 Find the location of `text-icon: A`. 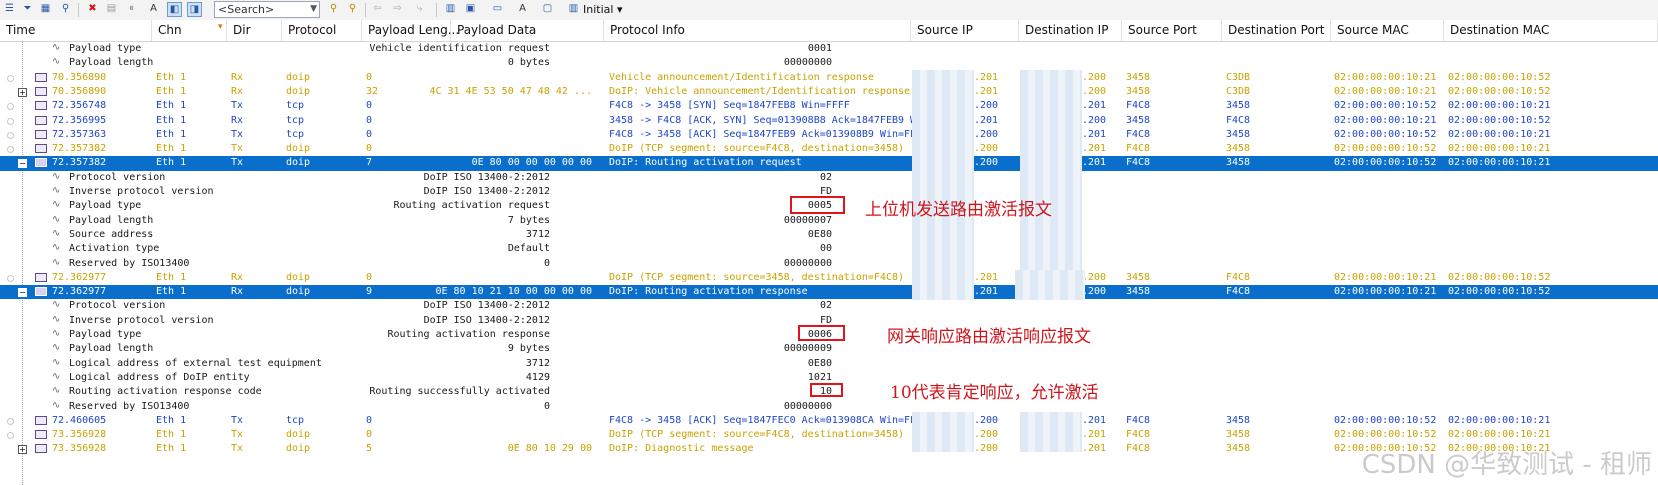

text-icon: A is located at coordinates (153, 9).